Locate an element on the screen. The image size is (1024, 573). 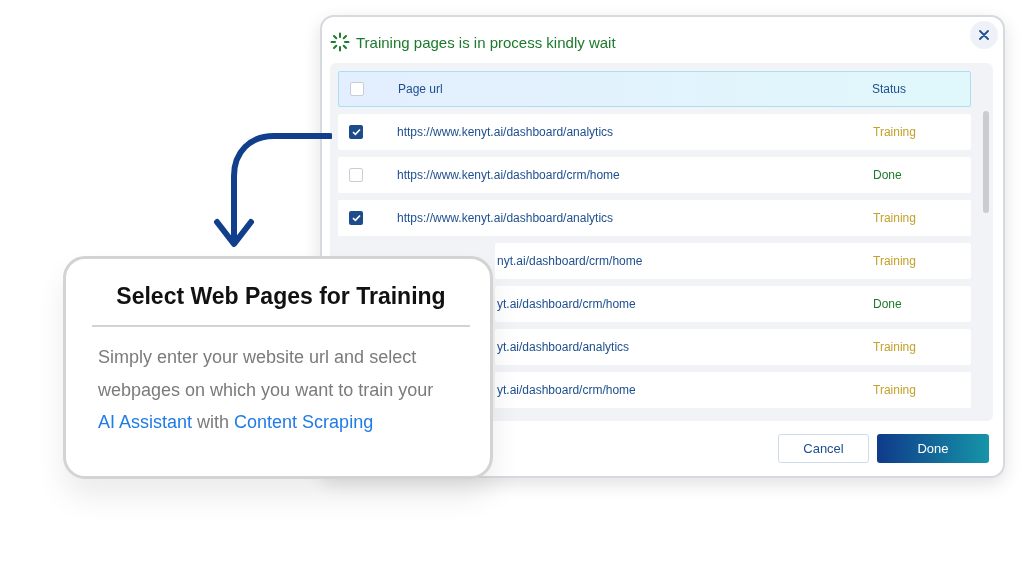
table-row: nyt.ai/dashboard/crm/home Training is located at coordinates (733, 261).